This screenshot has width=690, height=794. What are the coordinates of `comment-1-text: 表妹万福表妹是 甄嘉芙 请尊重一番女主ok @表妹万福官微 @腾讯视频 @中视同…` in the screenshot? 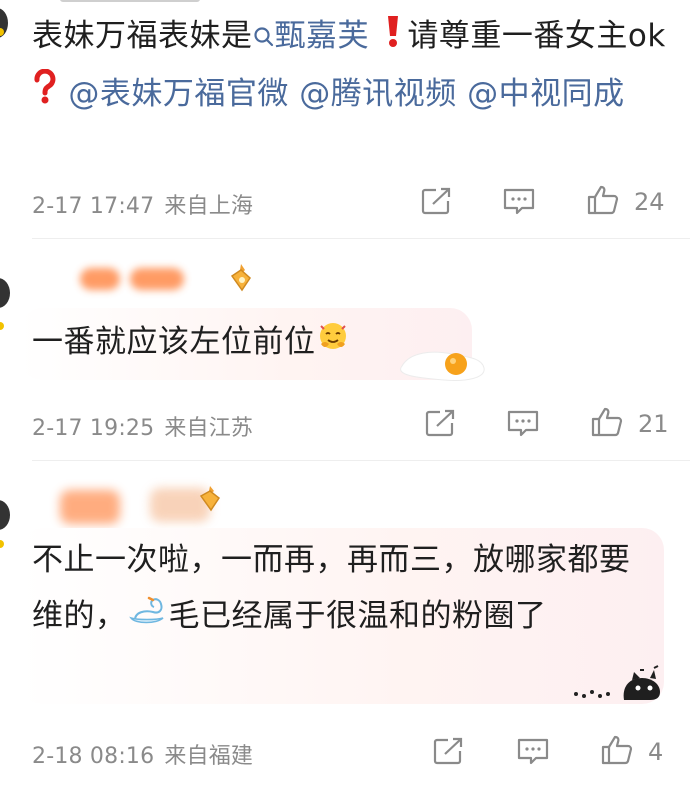 It's located at (352, 65).